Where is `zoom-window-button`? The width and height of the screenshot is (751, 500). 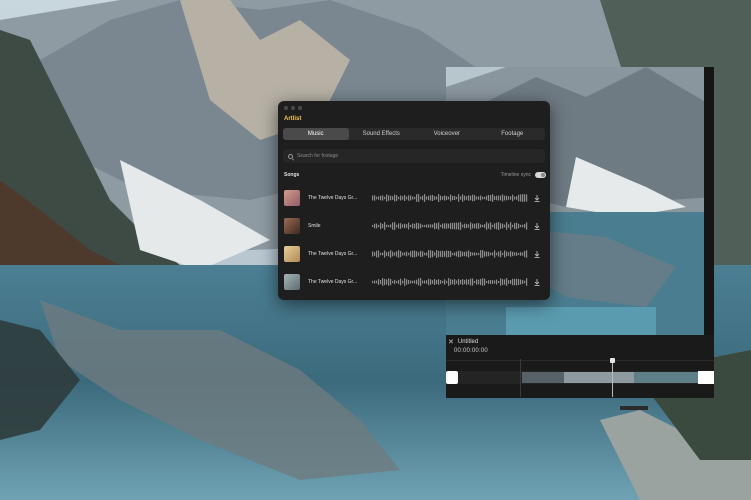
zoom-window-button is located at coordinates (300, 108).